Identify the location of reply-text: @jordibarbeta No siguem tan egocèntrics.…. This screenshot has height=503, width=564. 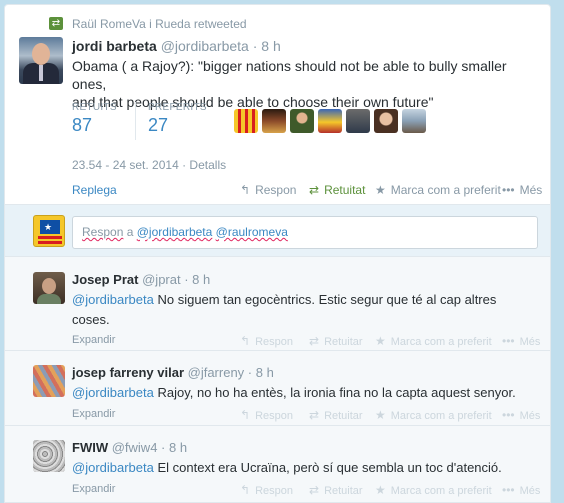
(284, 309).